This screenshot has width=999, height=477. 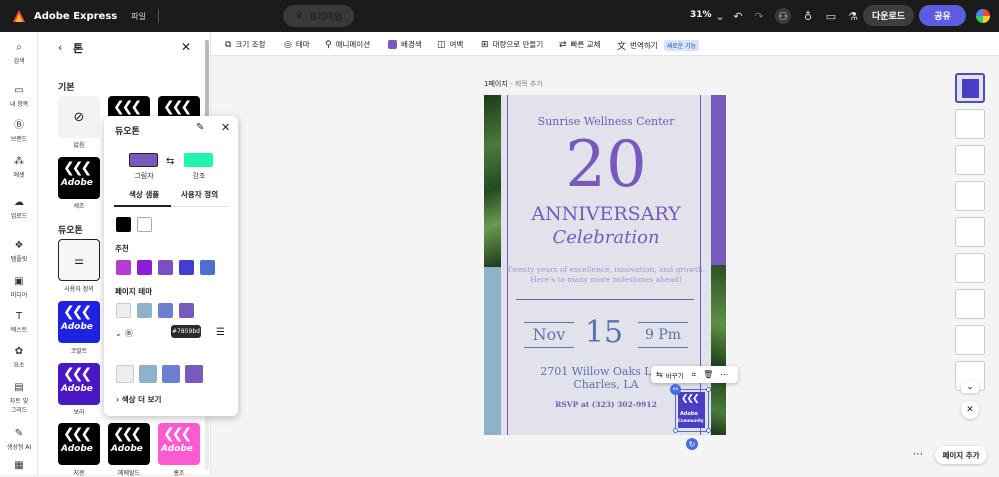 I want to click on swap-icon: ⇆, so click(x=170, y=161).